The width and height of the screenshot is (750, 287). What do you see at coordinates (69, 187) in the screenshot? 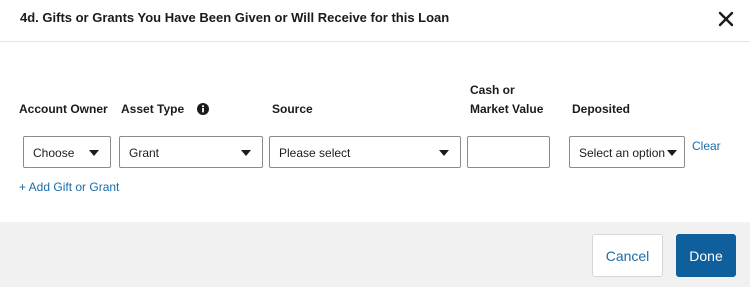
I see `add-gift-or-grant-link: + Add Gift or Grant` at bounding box center [69, 187].